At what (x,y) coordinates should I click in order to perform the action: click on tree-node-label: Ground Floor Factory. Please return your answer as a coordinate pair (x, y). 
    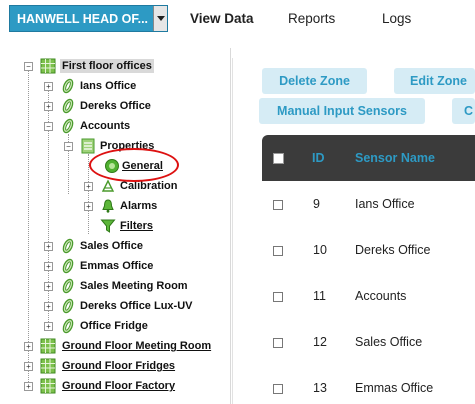
    Looking at the image, I should click on (119, 386).